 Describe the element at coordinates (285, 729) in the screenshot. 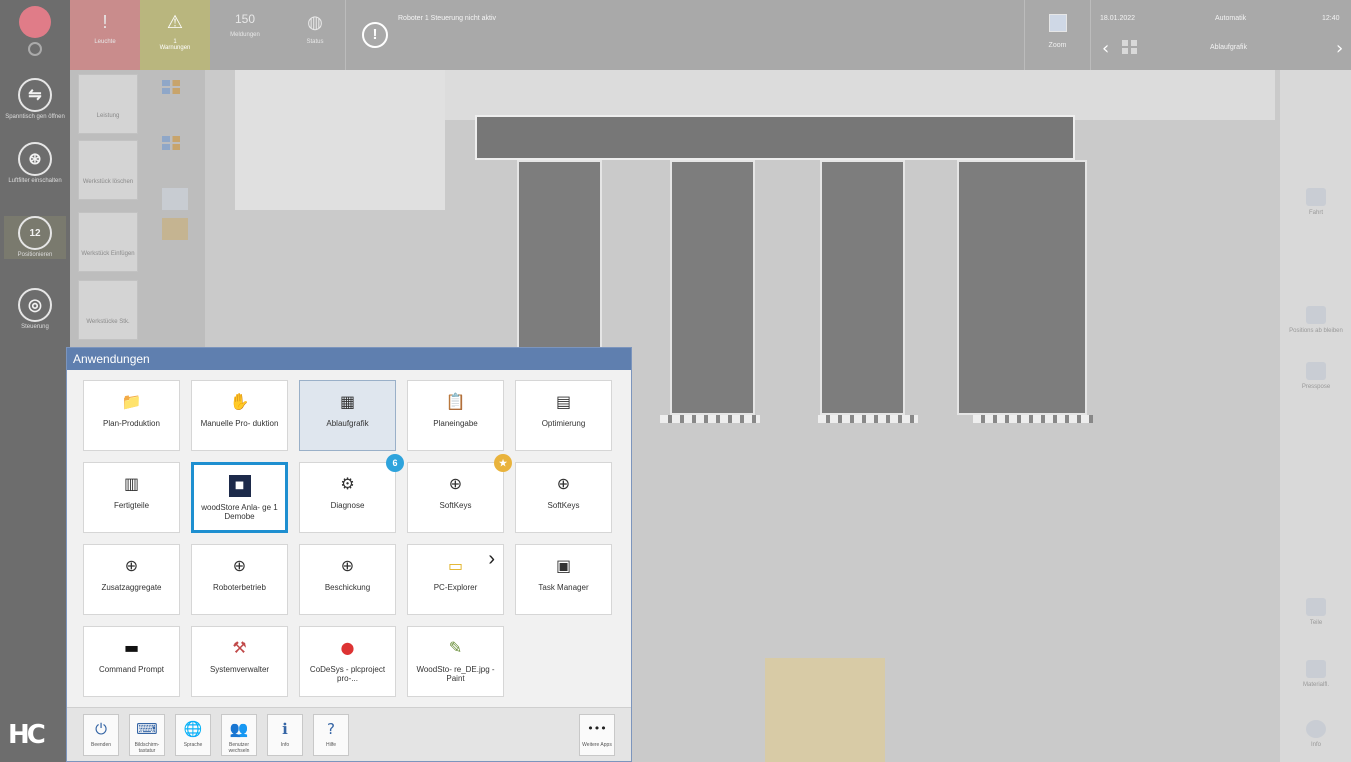

I see `info-icon: ℹ` at that location.